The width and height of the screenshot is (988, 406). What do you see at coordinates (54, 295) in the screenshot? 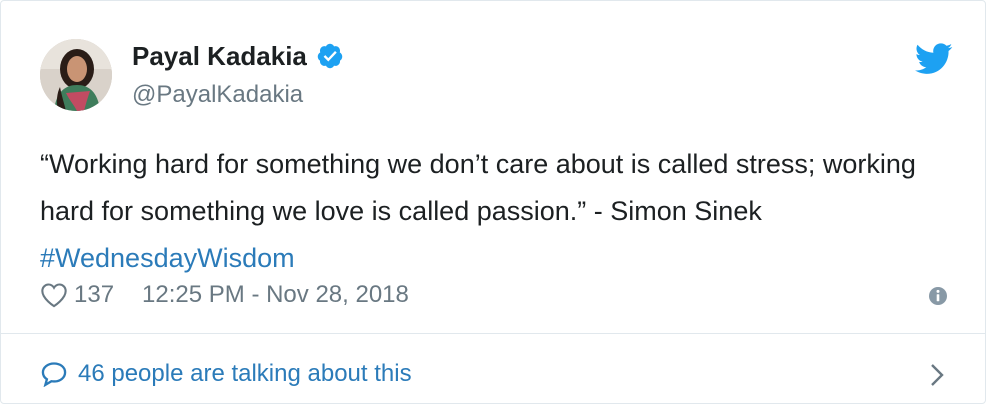
I see `heart-icon` at bounding box center [54, 295].